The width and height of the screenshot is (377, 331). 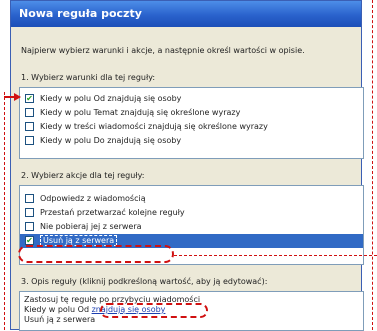 I want to click on action-dont-download-label: Nie pobieraj jej z serwera, so click(x=91, y=226).